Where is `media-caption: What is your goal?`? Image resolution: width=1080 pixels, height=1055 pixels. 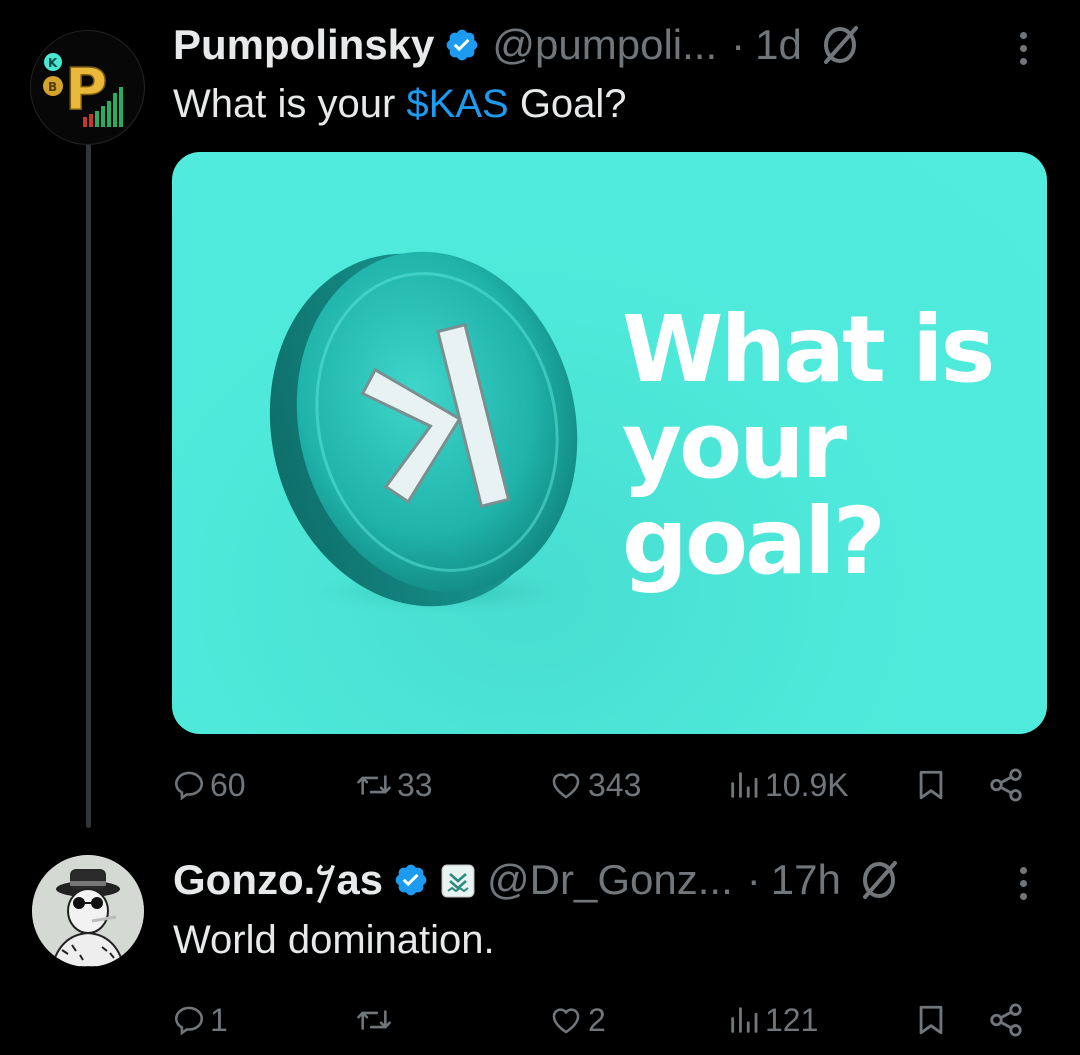 media-caption: What is your goal? is located at coordinates (822, 446).